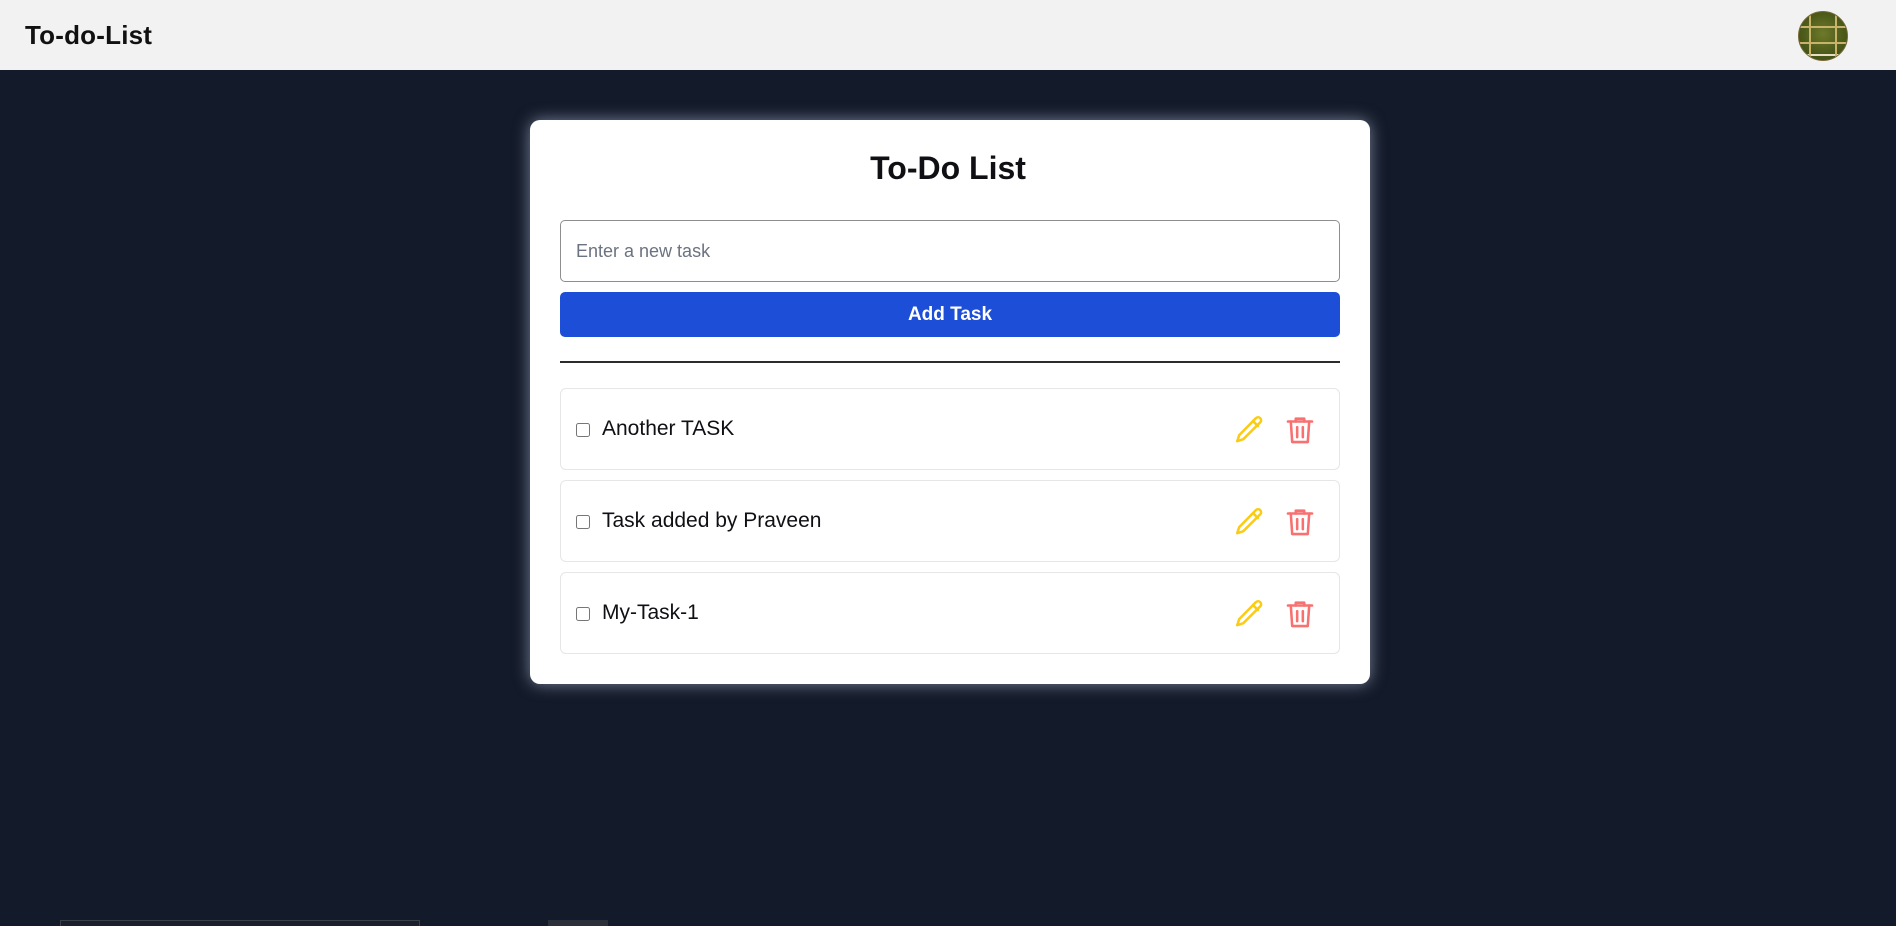 This screenshot has width=1896, height=926. I want to click on divider, so click(950, 362).